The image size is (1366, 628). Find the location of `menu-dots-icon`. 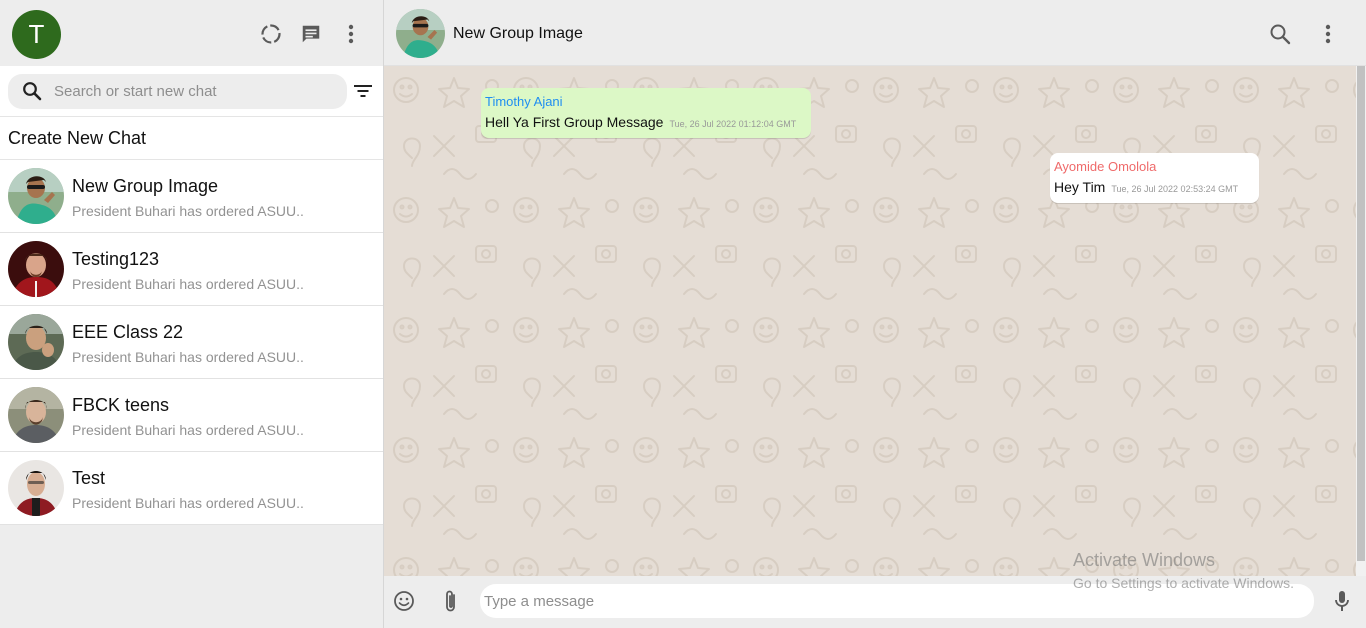

menu-dots-icon is located at coordinates (351, 34).